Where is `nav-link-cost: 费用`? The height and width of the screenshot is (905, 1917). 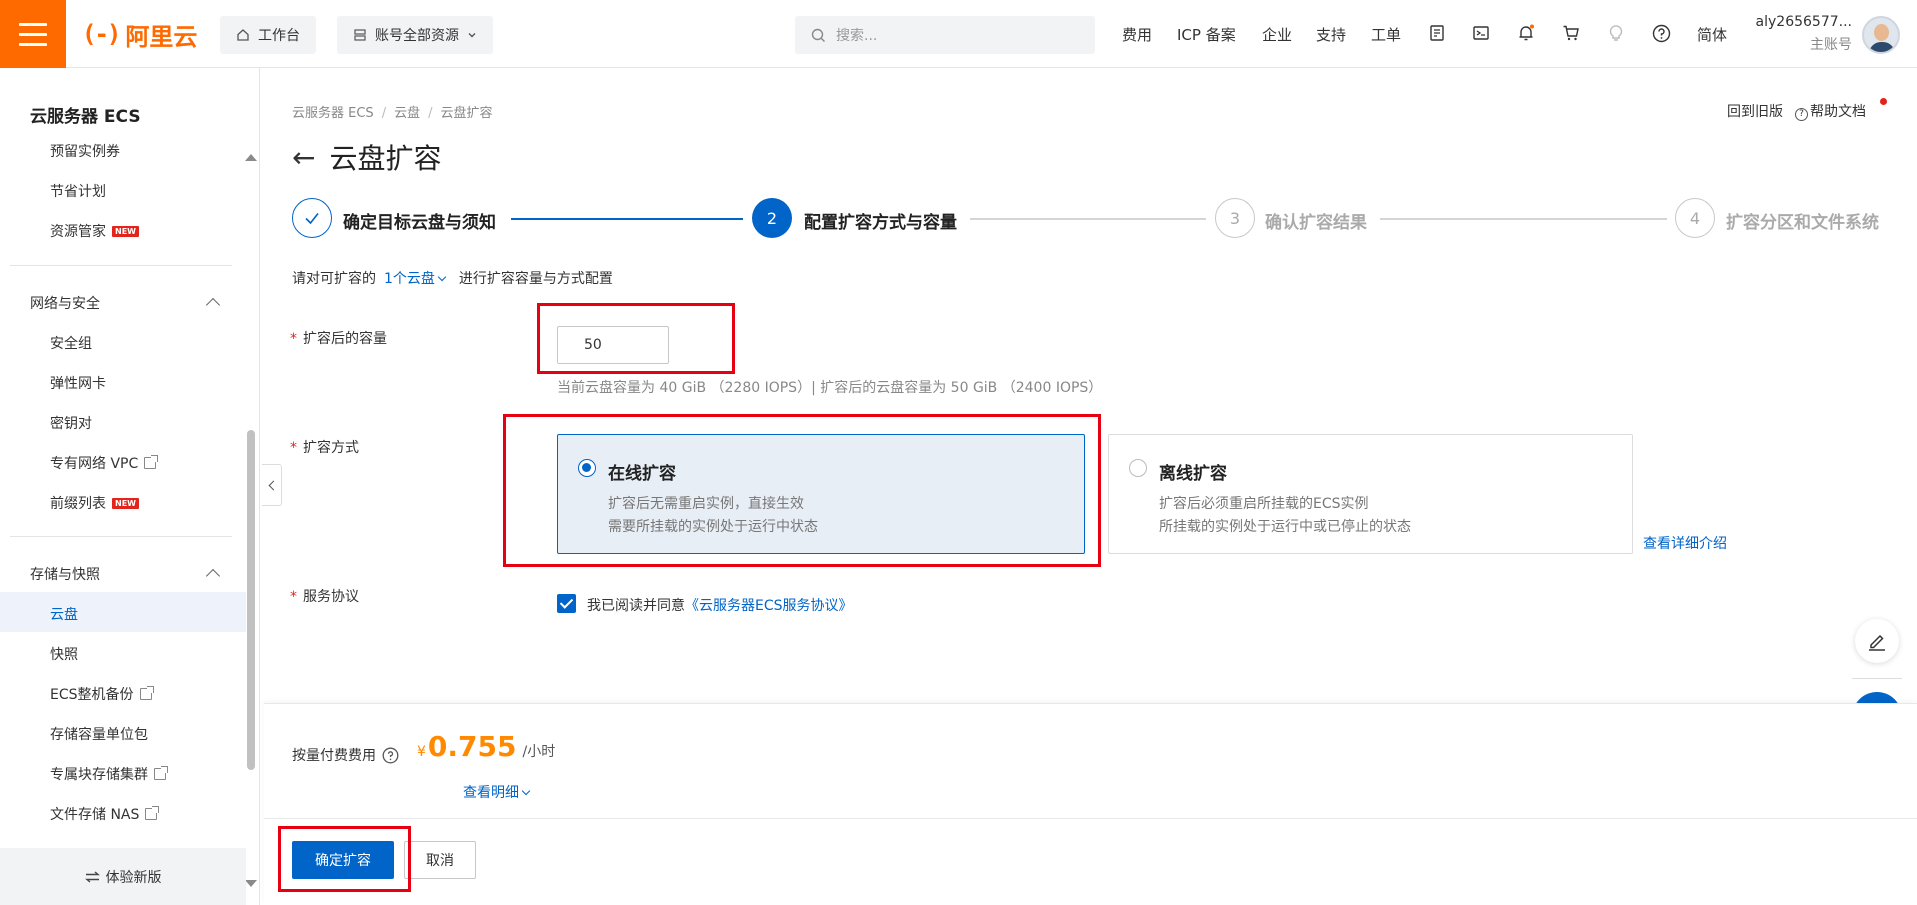 nav-link-cost: 费用 is located at coordinates (1137, 34).